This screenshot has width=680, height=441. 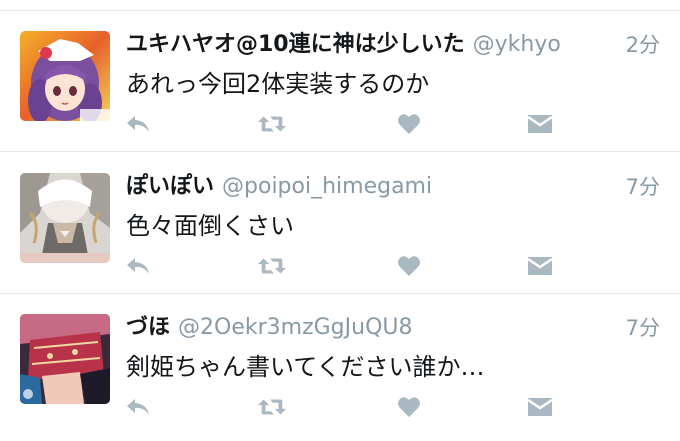 I want to click on tweet-header: づほ @2Oekr3mzGgJuQU8, so click(x=361, y=328).